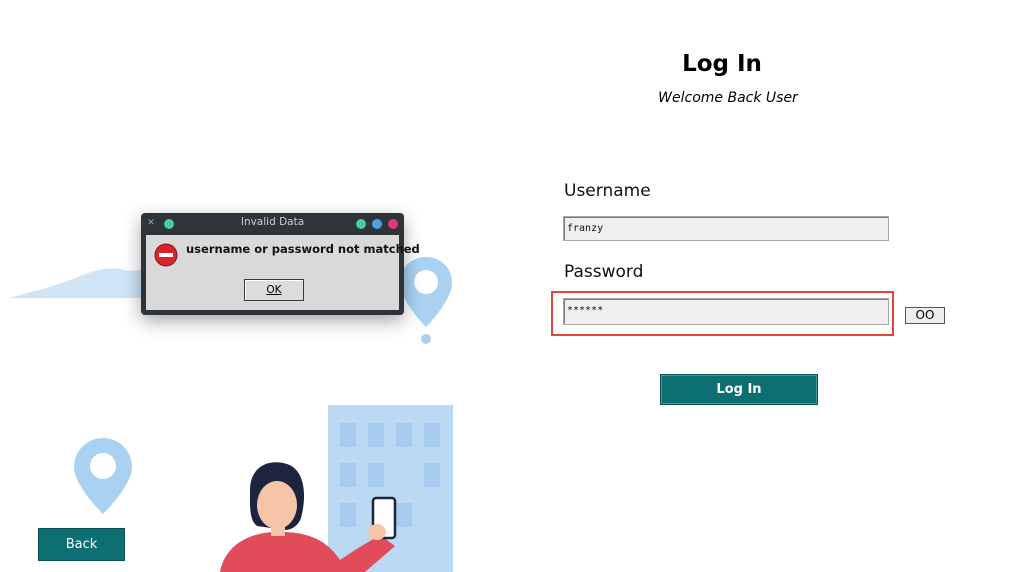 This screenshot has width=1016, height=572. I want to click on back-button: Back, so click(81, 544).